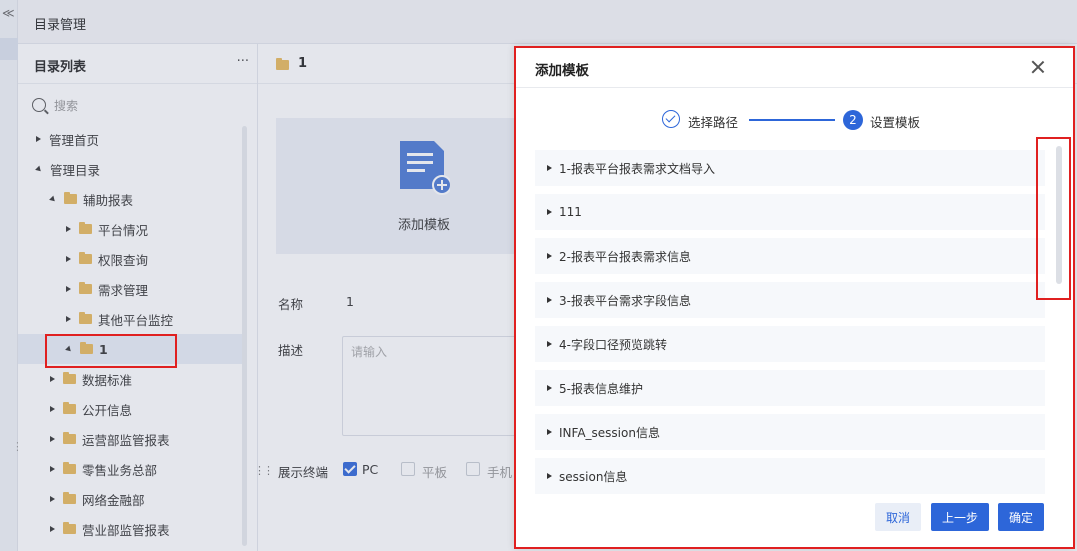 This screenshot has height=551, width=1077. I want to click on template-item-label: 111, so click(570, 212).